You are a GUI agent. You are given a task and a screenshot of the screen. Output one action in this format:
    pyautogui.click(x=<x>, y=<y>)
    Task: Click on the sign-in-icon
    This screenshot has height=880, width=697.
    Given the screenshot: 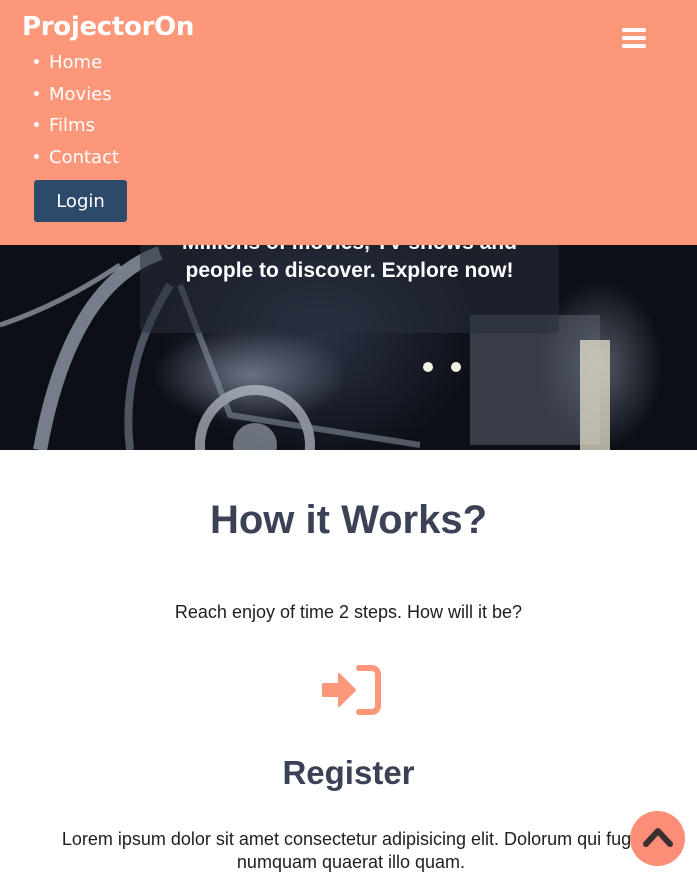 What is the action you would take?
    pyautogui.click(x=351, y=692)
    